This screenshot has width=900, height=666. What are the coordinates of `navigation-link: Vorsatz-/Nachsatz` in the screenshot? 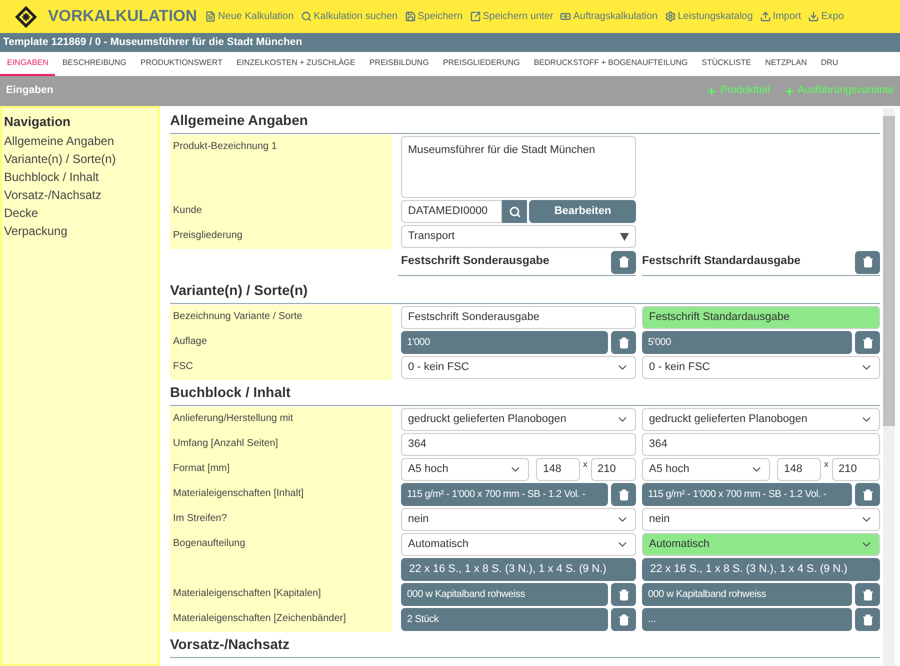 It's located at (80, 195).